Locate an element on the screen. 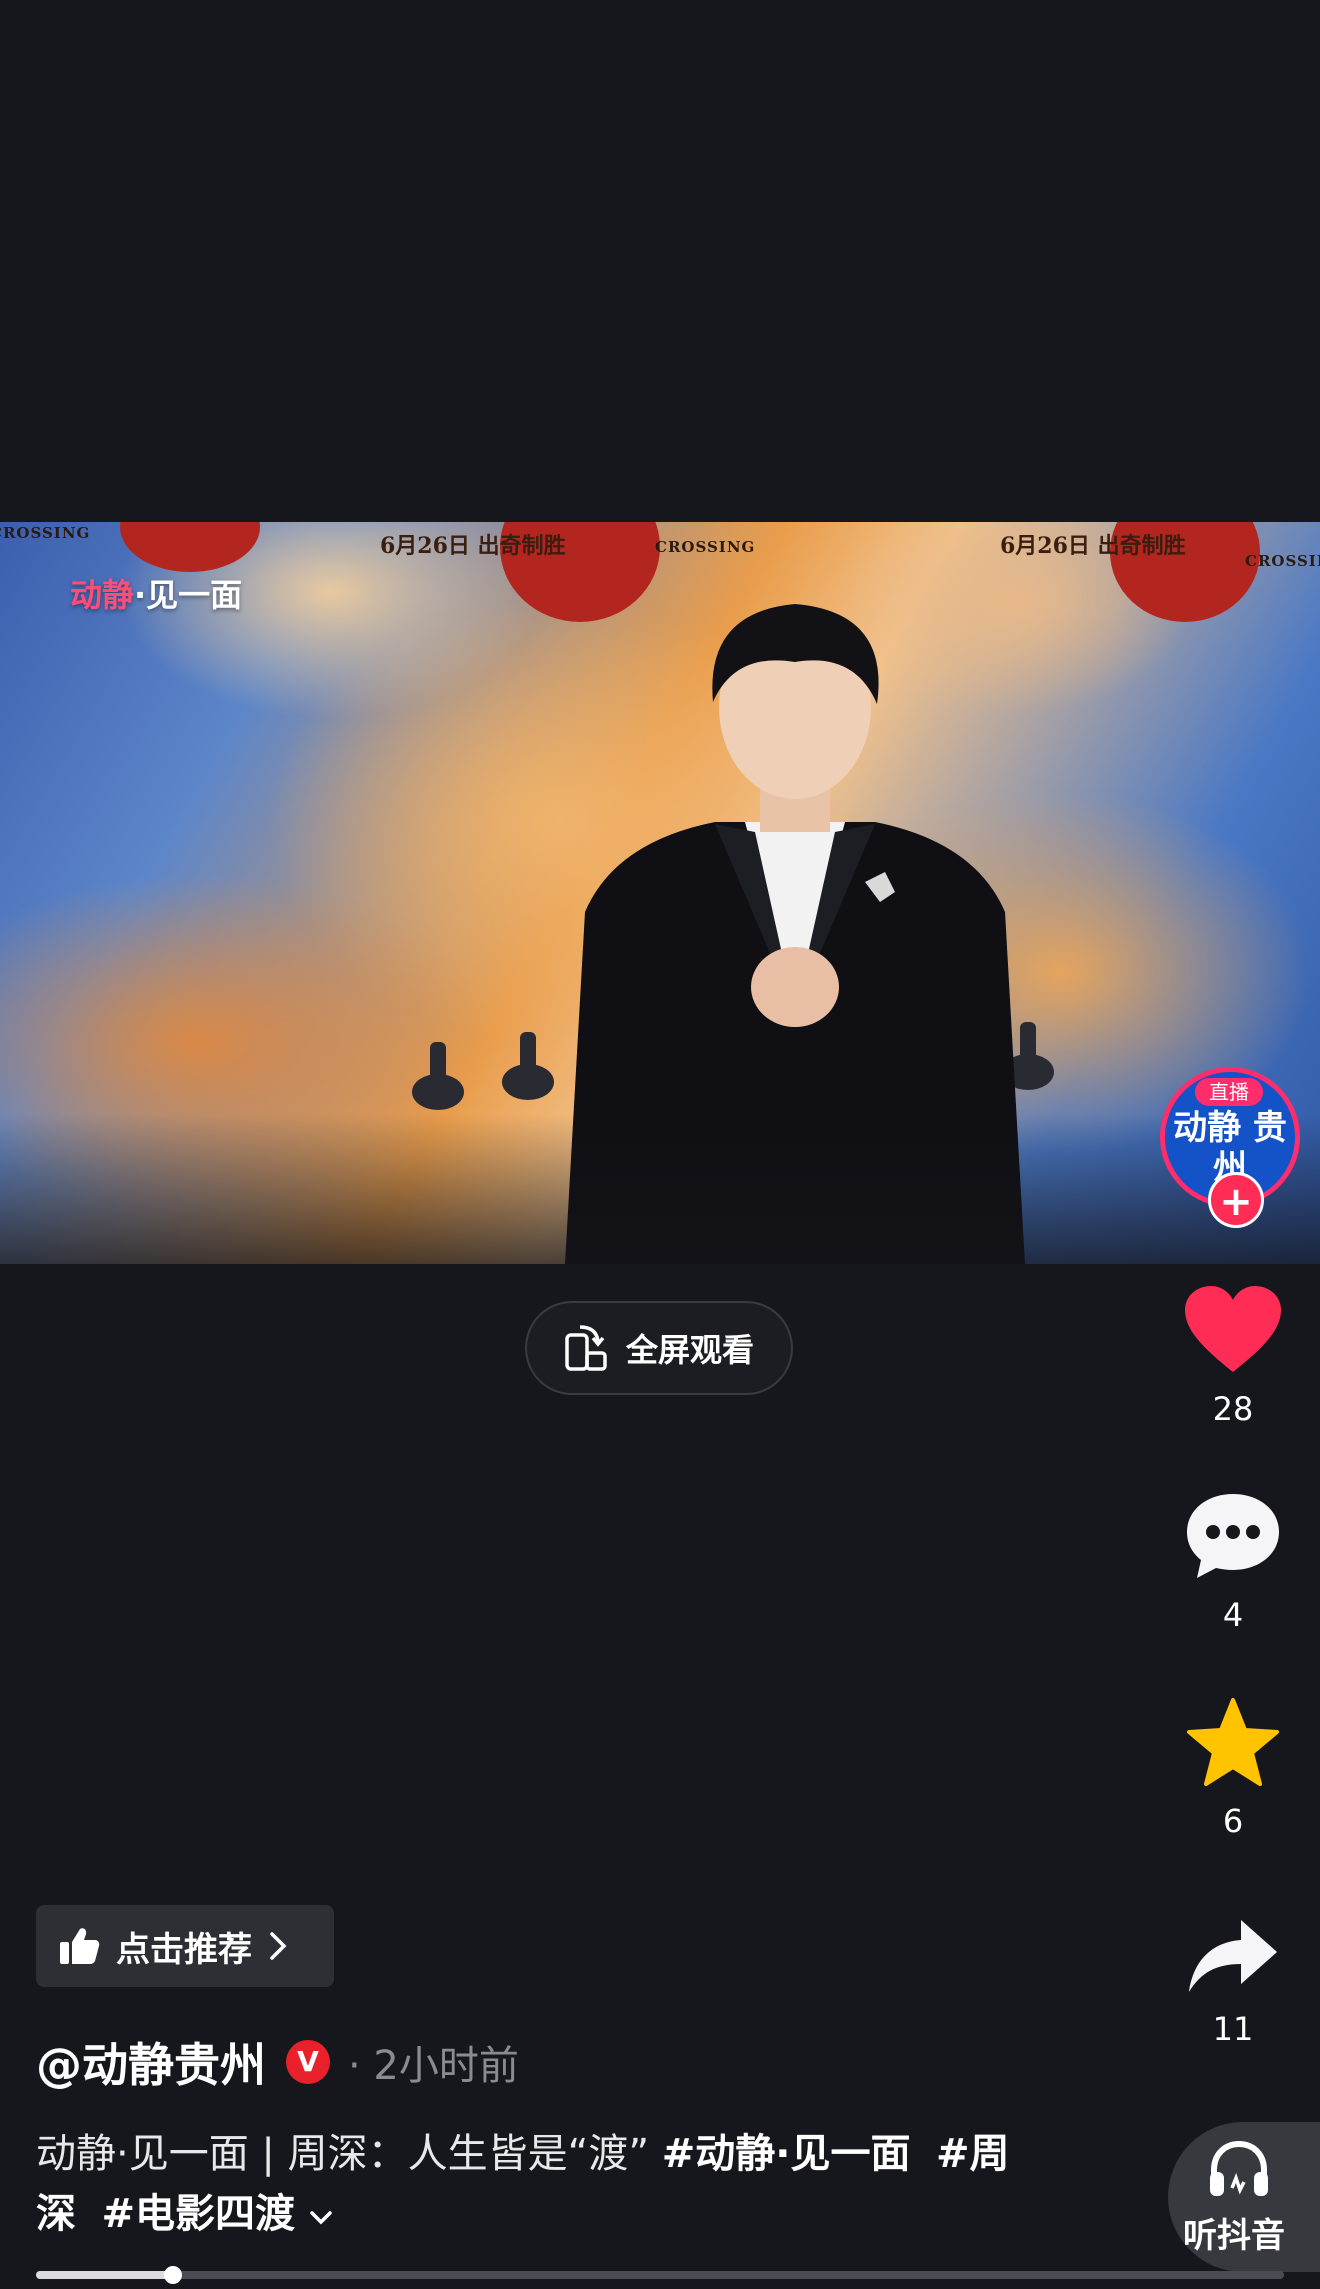 The width and height of the screenshot is (1320, 2289). live-tag: 直播 is located at coordinates (1229, 1092).